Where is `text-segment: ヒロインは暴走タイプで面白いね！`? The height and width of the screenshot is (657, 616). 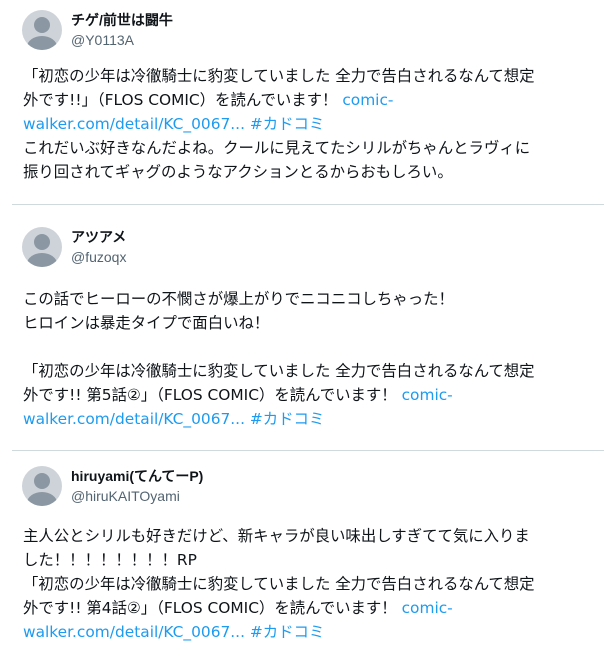
text-segment: ヒロインは暴走タイプで面白いね！ is located at coordinates (146, 323).